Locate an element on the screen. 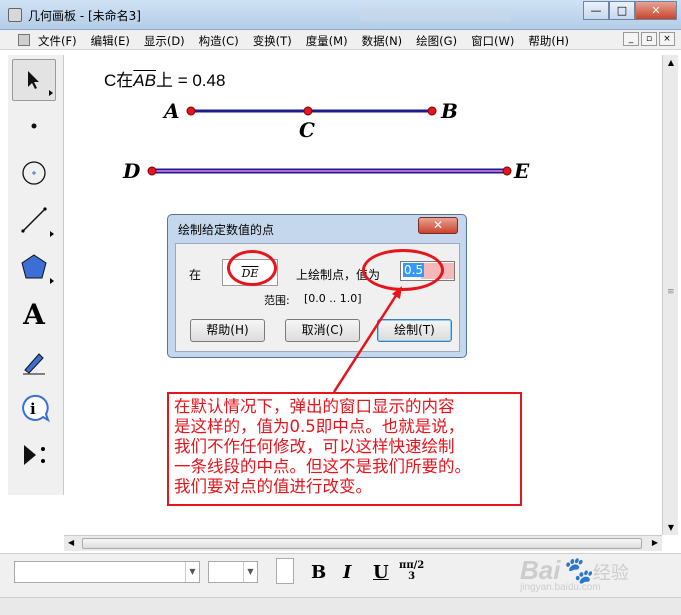  paw-icon: 🐾 is located at coordinates (576, 570).